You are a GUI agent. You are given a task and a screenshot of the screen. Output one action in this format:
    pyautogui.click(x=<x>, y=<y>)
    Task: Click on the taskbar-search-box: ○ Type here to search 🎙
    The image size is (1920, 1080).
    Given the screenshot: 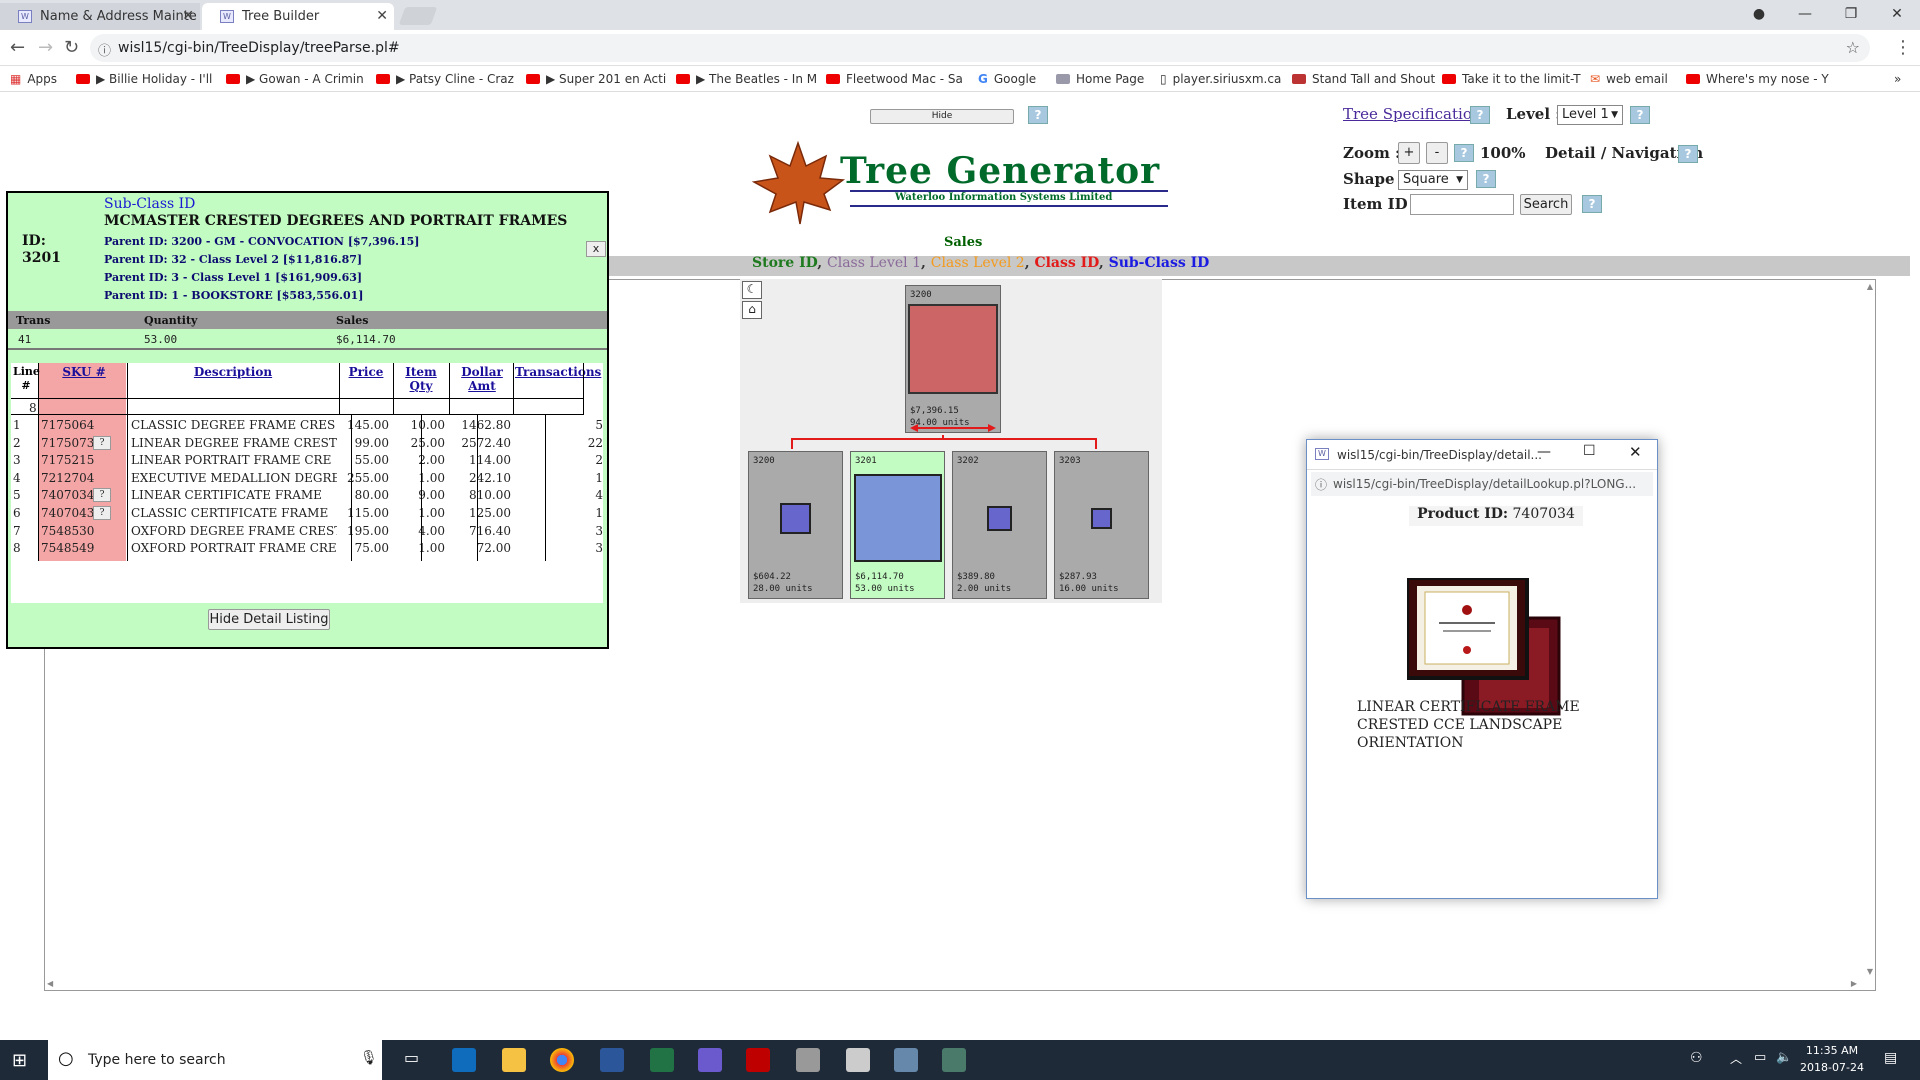 What is the action you would take?
    pyautogui.click(x=215, y=1060)
    